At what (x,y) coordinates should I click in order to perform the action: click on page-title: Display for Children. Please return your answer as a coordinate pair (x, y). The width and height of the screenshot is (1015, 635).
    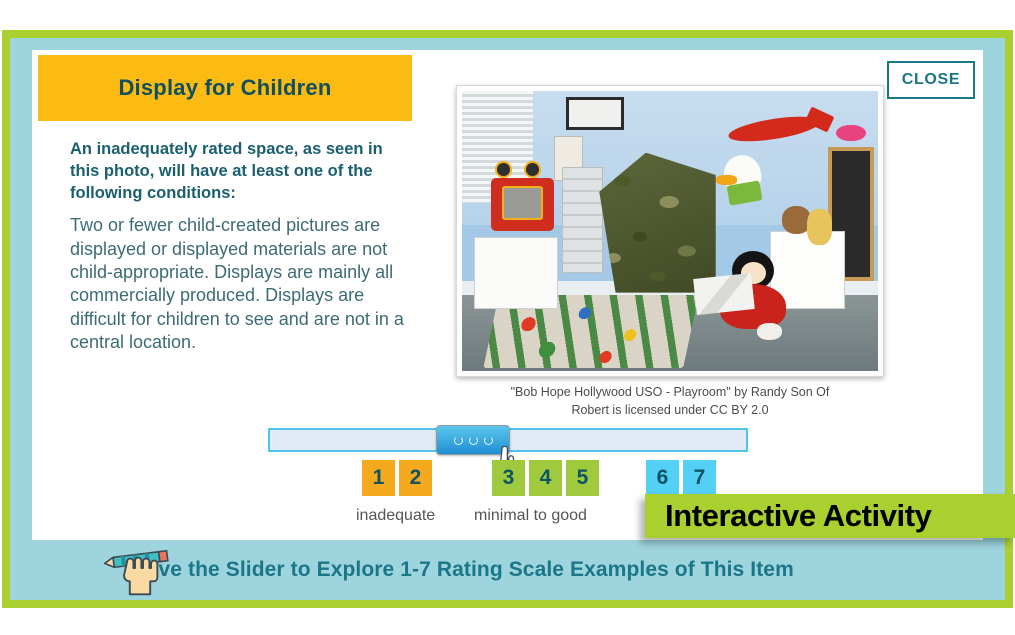
    Looking at the image, I should click on (225, 87).